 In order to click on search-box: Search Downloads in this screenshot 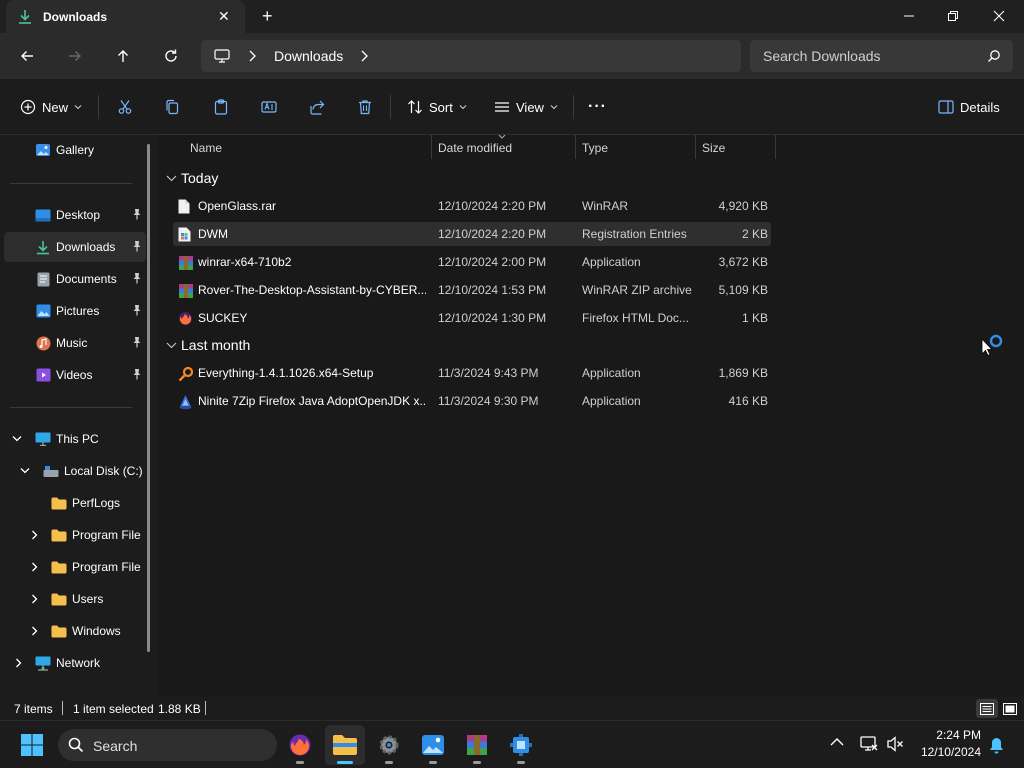, I will do `click(881, 56)`.